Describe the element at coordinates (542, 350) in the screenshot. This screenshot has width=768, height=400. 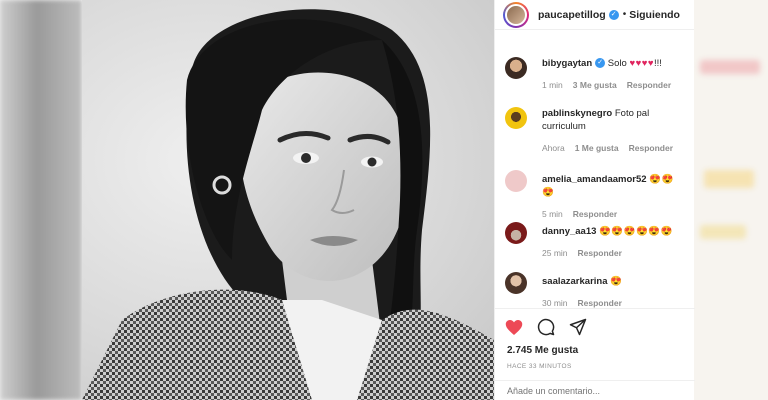
I see `like-count: 2.745 Me gusta` at that location.